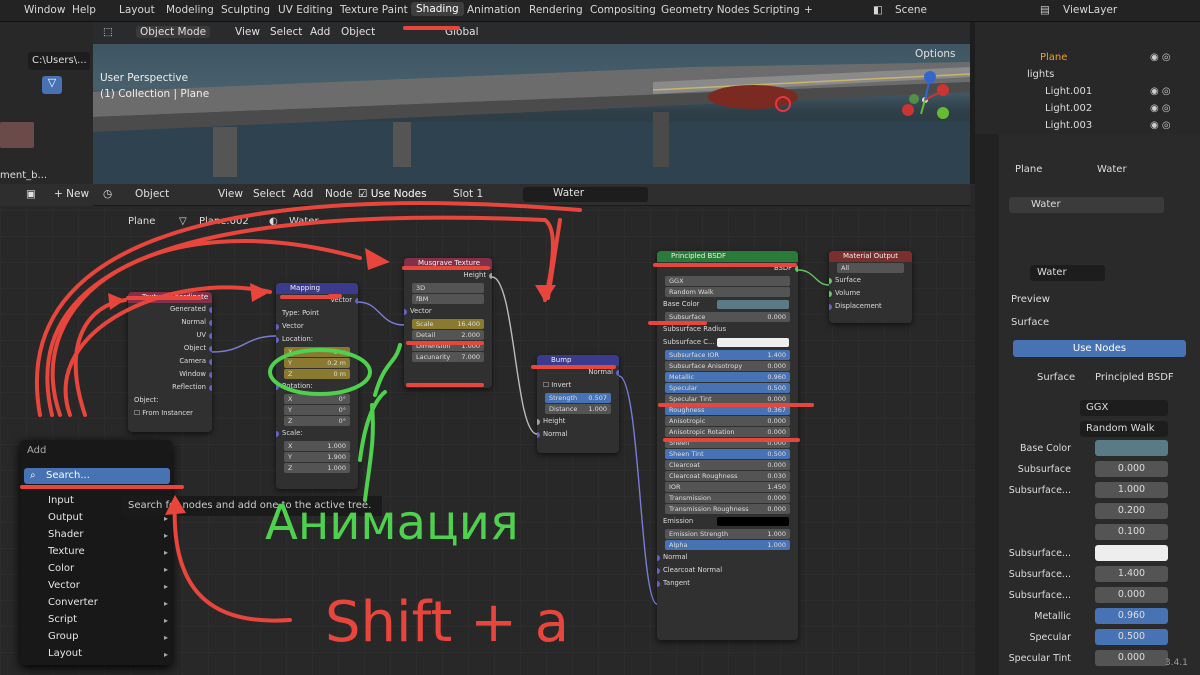 The height and width of the screenshot is (675, 1200). Describe the element at coordinates (1099, 348) in the screenshot. I see `use-nodes-button: Use Nodes` at that location.